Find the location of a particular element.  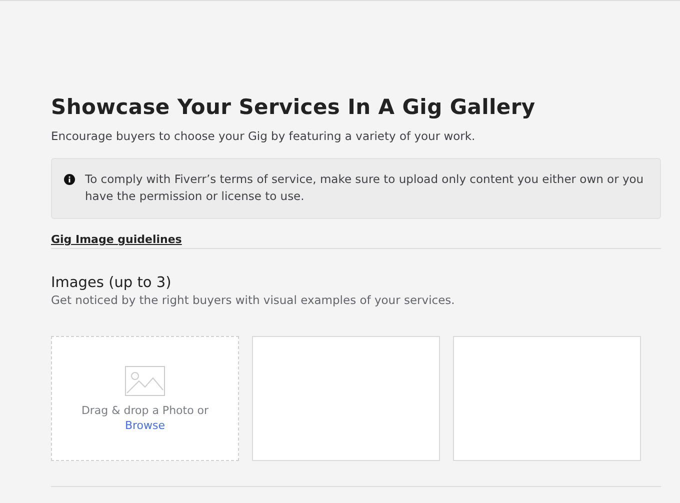

notice-text: To comply with Fiverr’s terms of service, make sure to upload only content you either own or you have the permission or license to use. is located at coordinates (365, 188).